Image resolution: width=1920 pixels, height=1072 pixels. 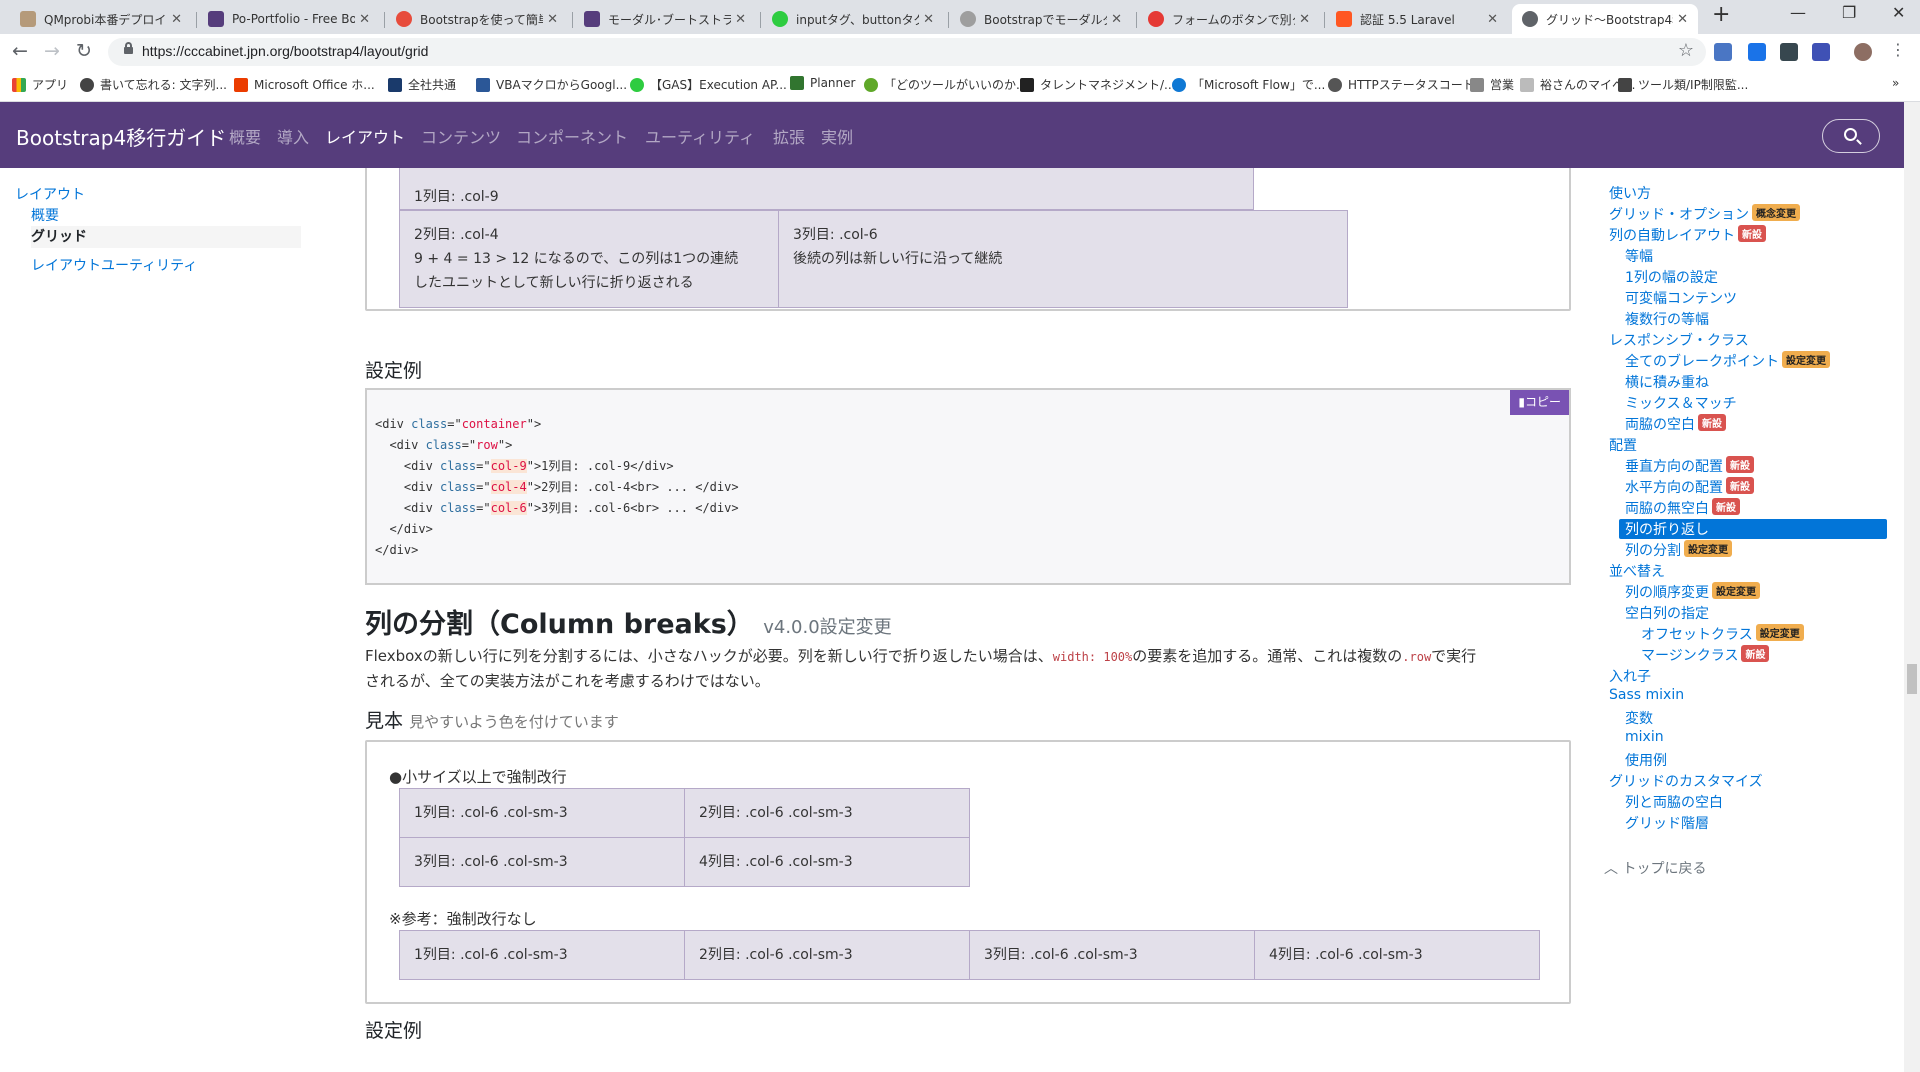 What do you see at coordinates (853, 19) in the screenshot?
I see `browser-tab: inputタグ、buttonタグで✕` at bounding box center [853, 19].